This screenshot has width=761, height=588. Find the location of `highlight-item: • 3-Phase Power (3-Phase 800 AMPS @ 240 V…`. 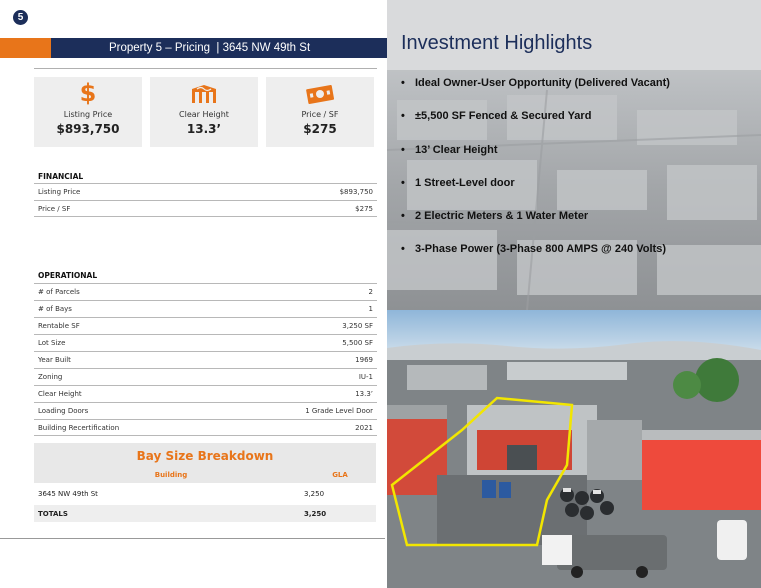

highlight-item: • 3-Phase Power (3-Phase 800 AMPS @ 240 V… is located at coordinates (533, 249).